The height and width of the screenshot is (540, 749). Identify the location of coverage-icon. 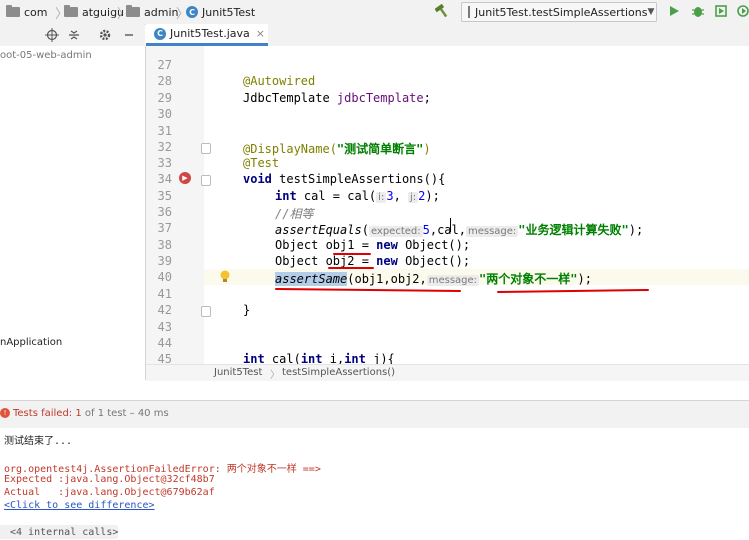
(721, 11).